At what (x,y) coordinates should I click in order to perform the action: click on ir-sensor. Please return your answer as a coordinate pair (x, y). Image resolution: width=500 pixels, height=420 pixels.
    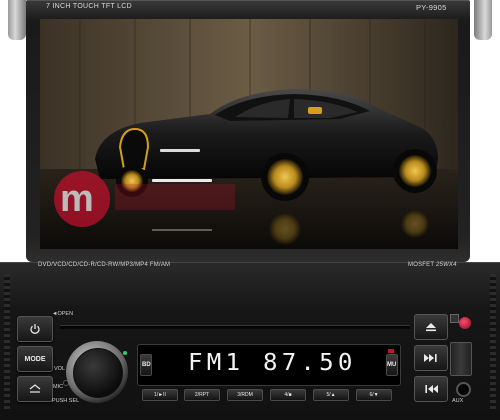
    Looking at the image, I should click on (465, 323).